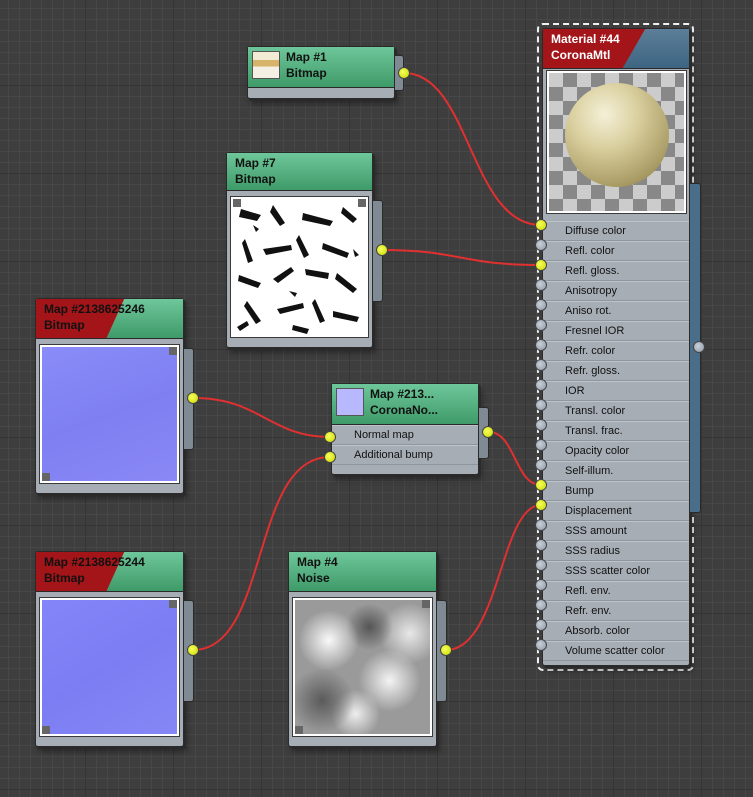 Image resolution: width=753 pixels, height=797 pixels. I want to click on input-socket-refl-gloss, so click(541, 265).